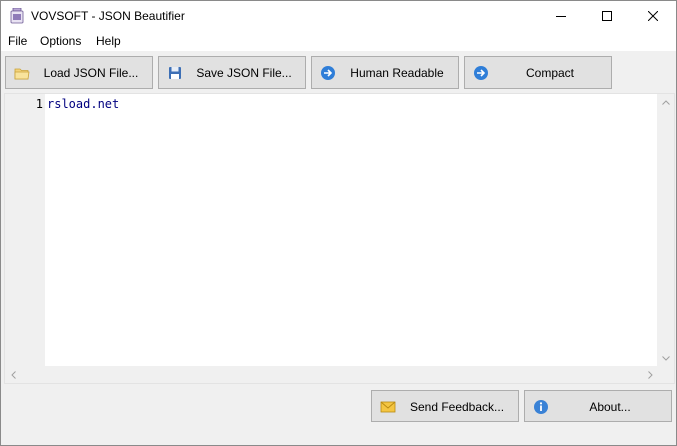  What do you see at coordinates (17, 41) in the screenshot?
I see `menu-file: File` at bounding box center [17, 41].